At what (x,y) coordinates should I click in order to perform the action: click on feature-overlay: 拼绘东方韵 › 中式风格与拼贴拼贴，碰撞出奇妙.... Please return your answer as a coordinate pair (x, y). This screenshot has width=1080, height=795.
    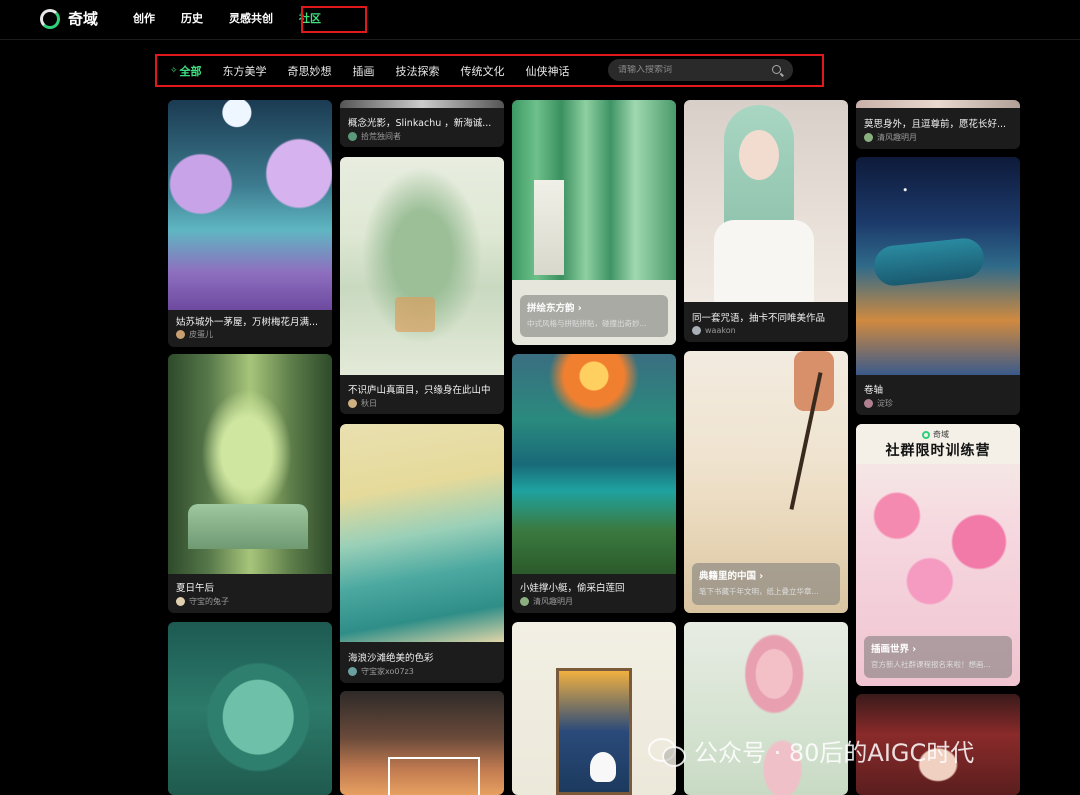
    Looking at the image, I should click on (594, 316).